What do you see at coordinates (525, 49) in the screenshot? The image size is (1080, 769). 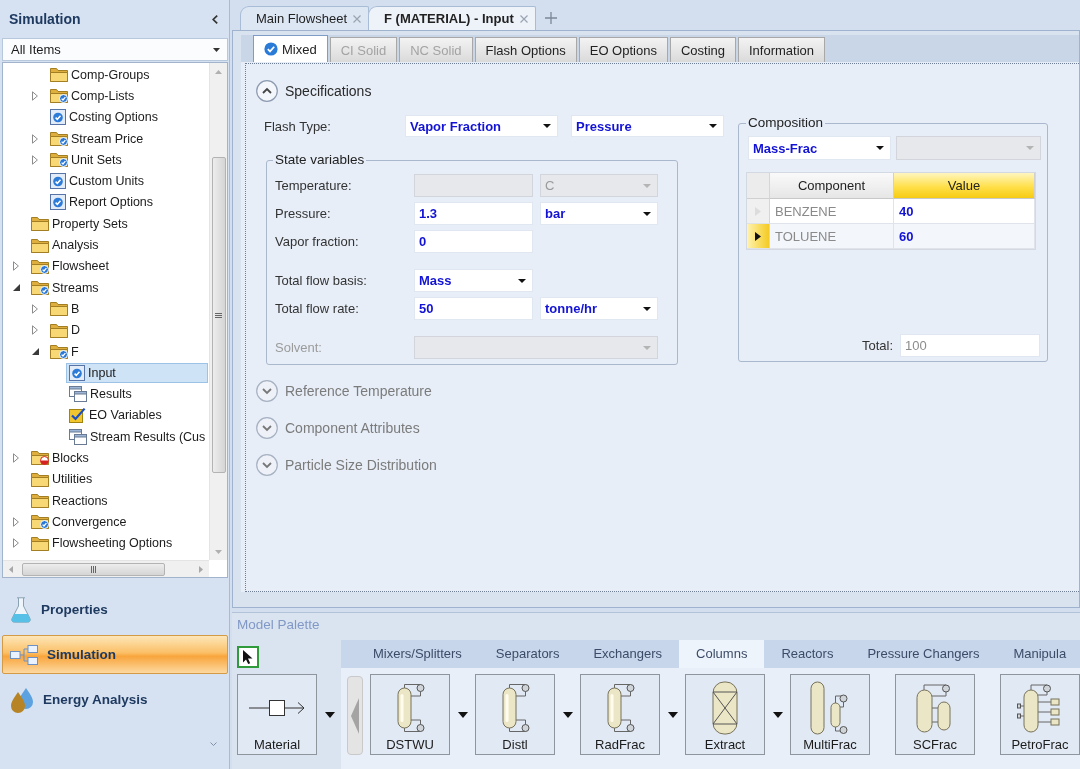 I see `form-tab: Flash Options` at bounding box center [525, 49].